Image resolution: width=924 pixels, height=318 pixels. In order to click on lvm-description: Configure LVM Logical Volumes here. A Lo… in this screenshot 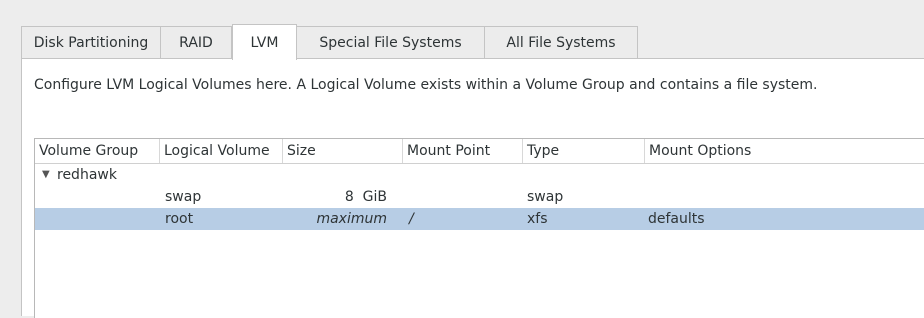, I will do `click(426, 85)`.